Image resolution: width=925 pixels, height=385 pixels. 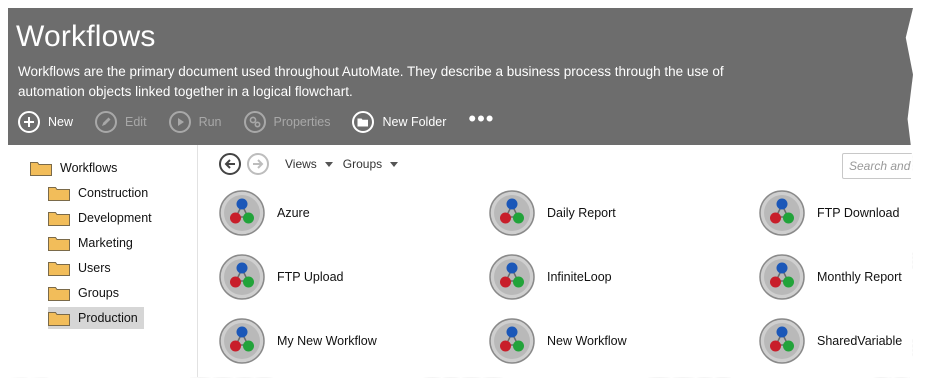 What do you see at coordinates (89, 168) in the screenshot?
I see `tree-item-label: Workflows` at bounding box center [89, 168].